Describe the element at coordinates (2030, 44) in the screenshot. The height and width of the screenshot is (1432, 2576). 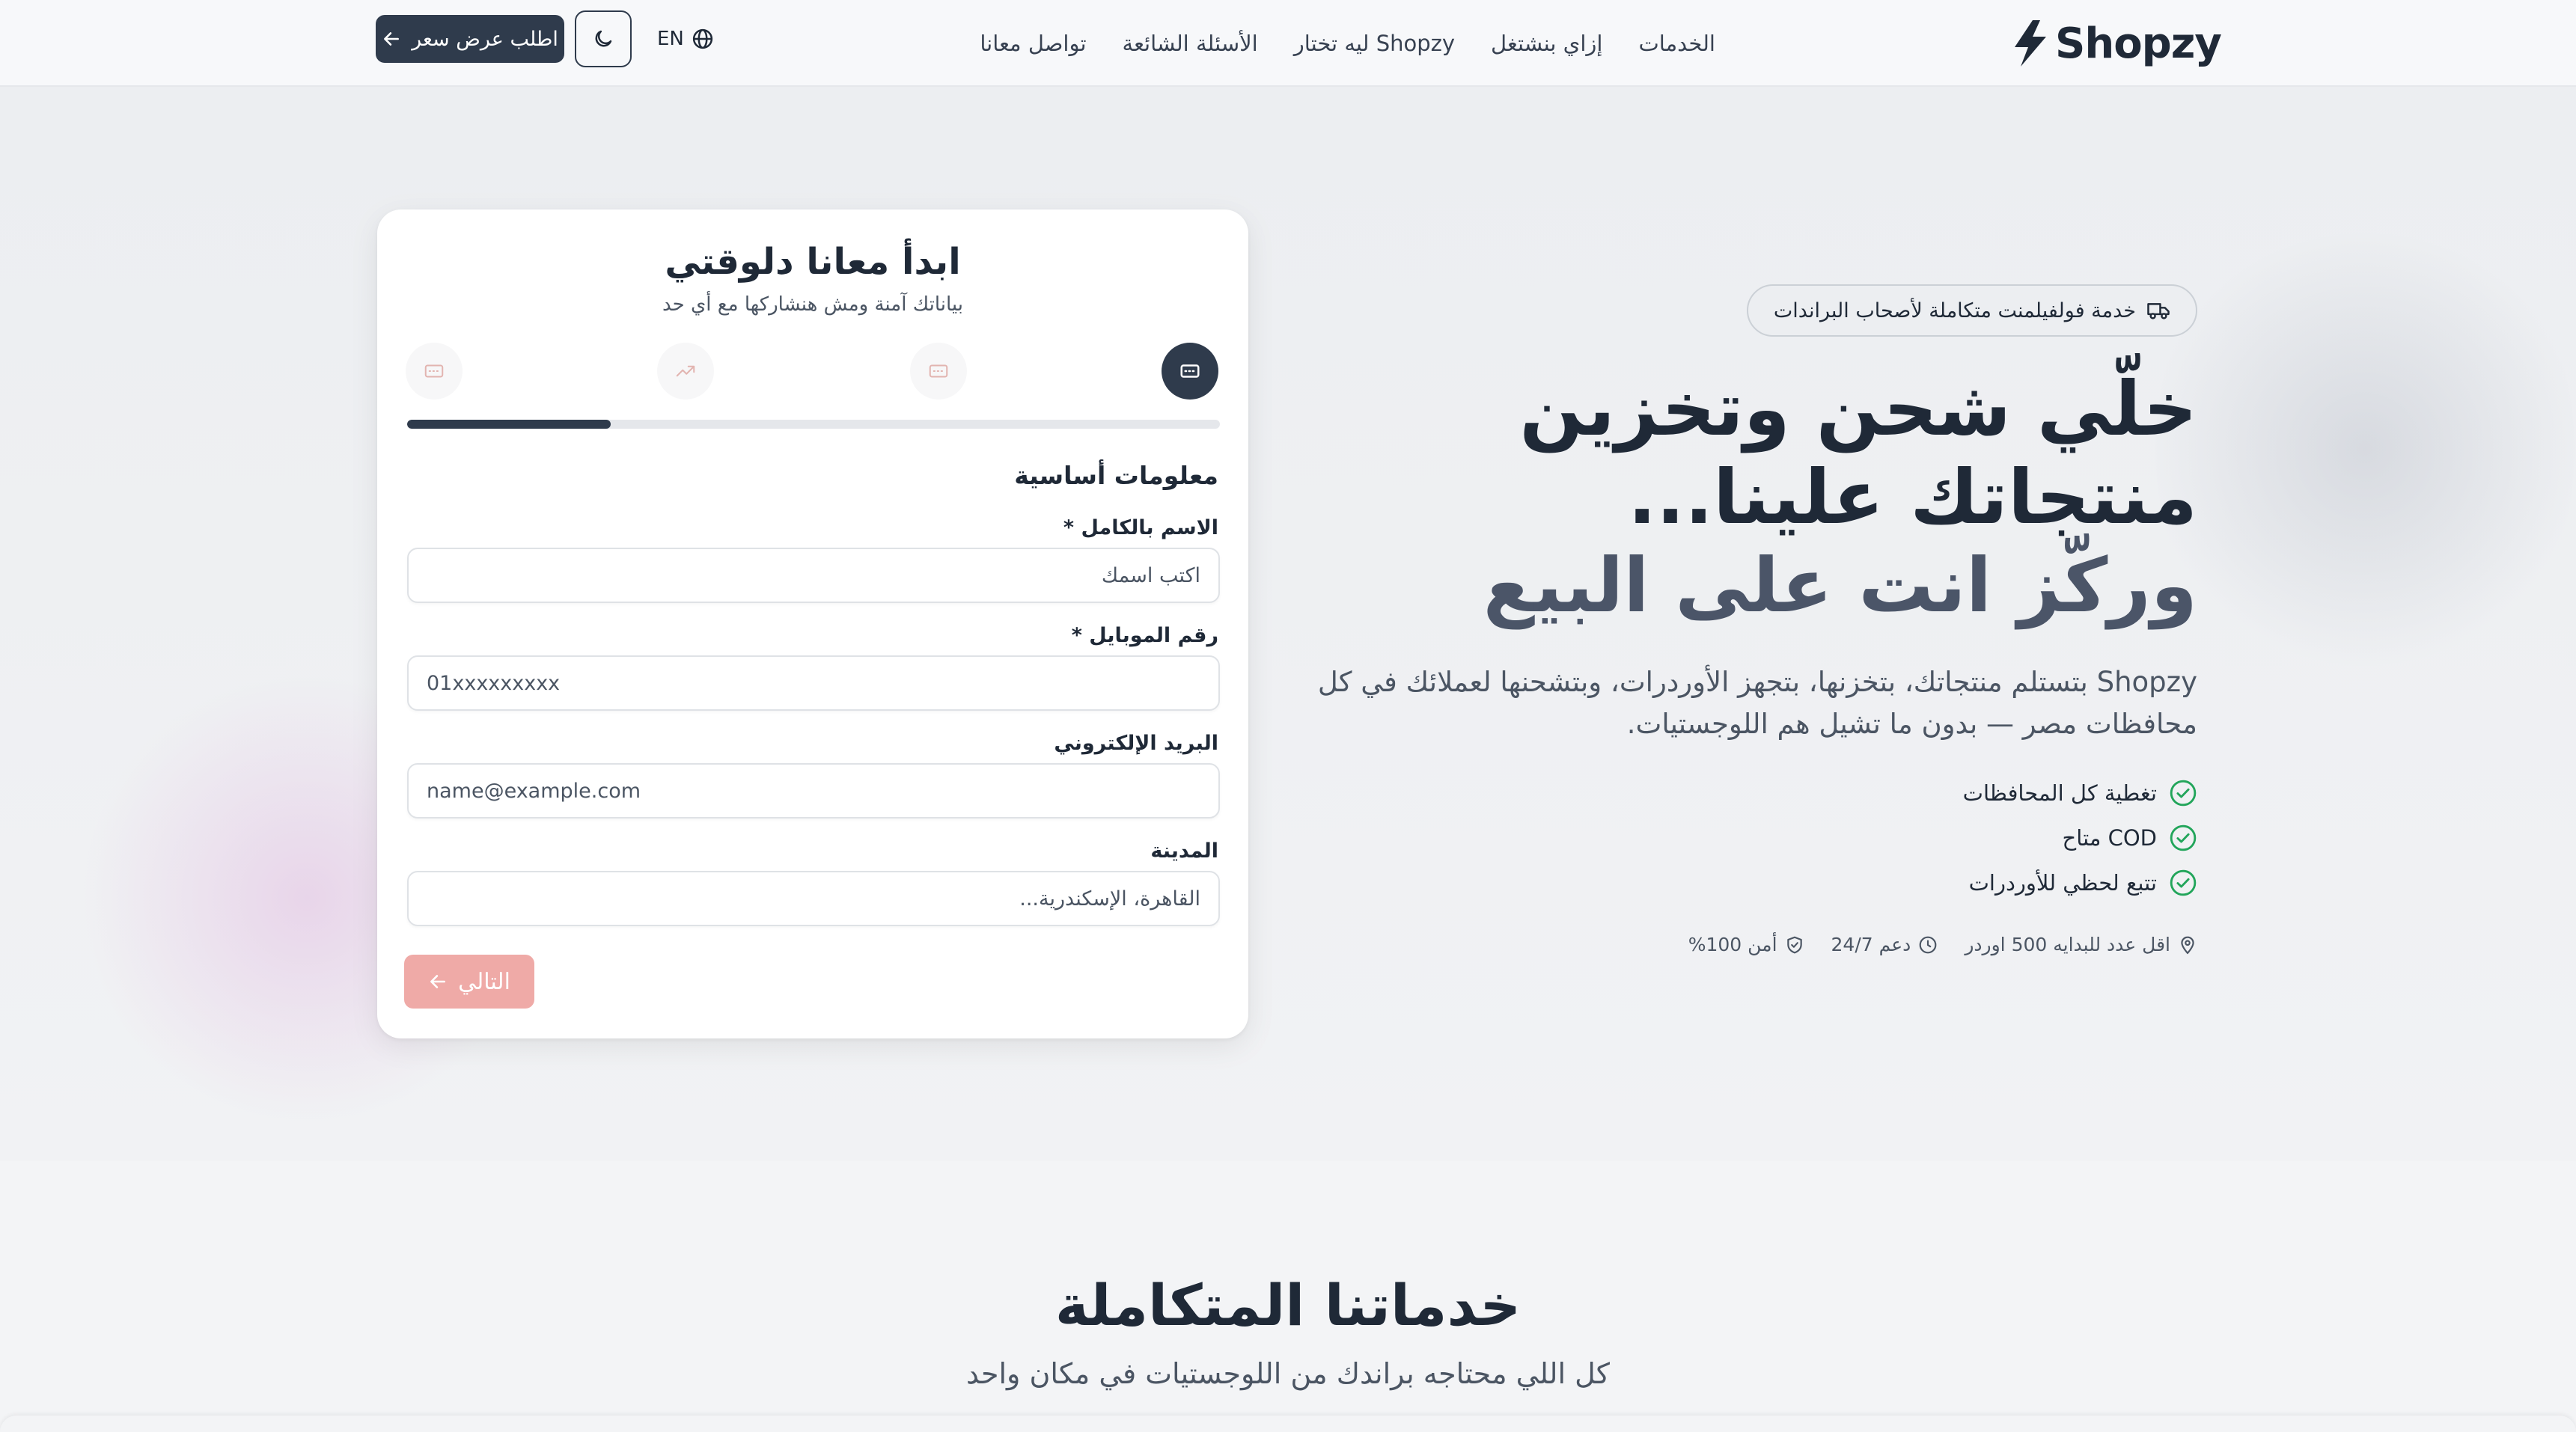
I see `lightning-icon` at that location.